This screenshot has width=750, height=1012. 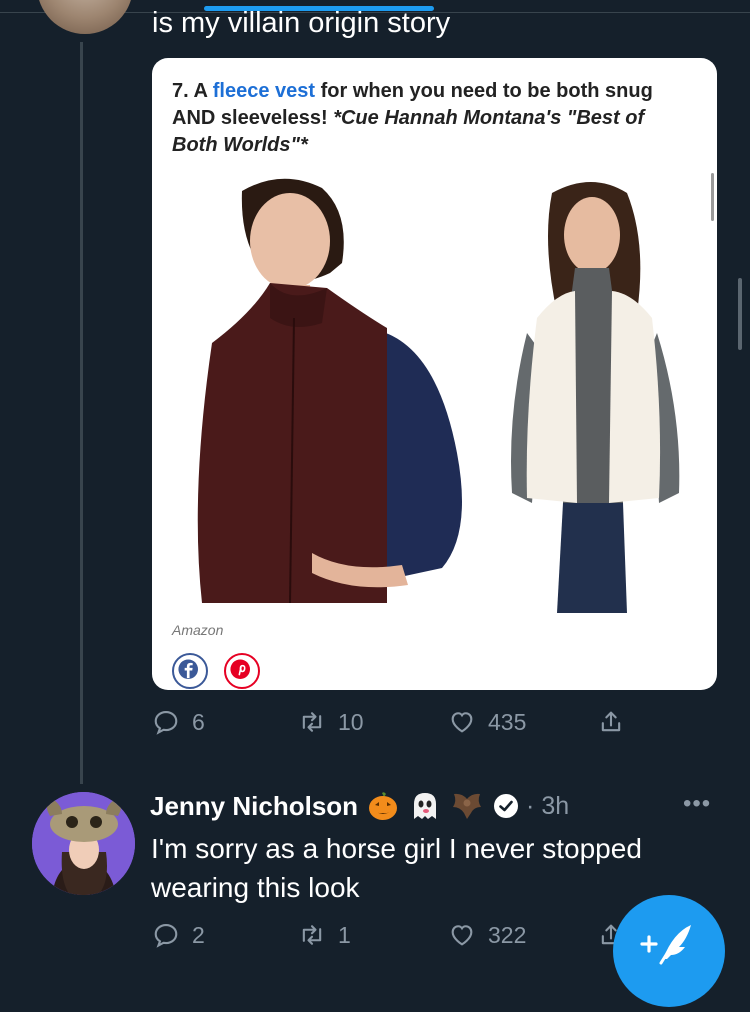 What do you see at coordinates (712, 197) in the screenshot?
I see `card-scrollbar` at bounding box center [712, 197].